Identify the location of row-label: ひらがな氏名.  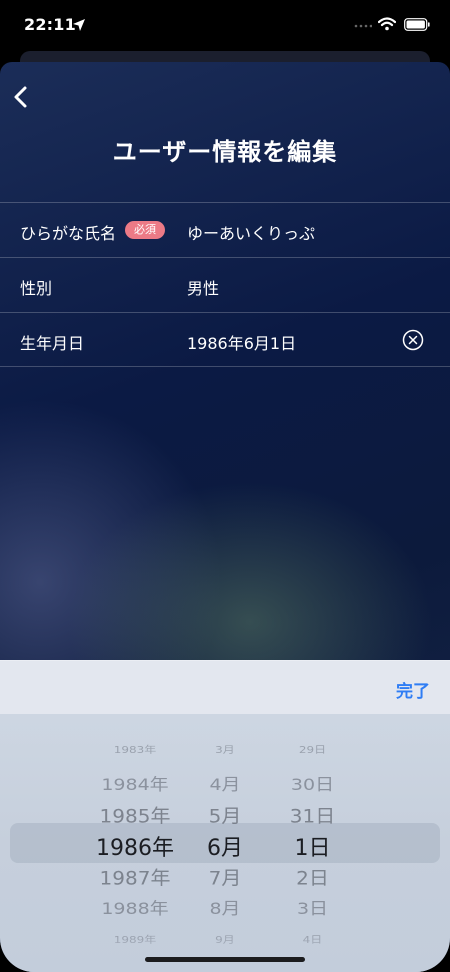
(68, 233).